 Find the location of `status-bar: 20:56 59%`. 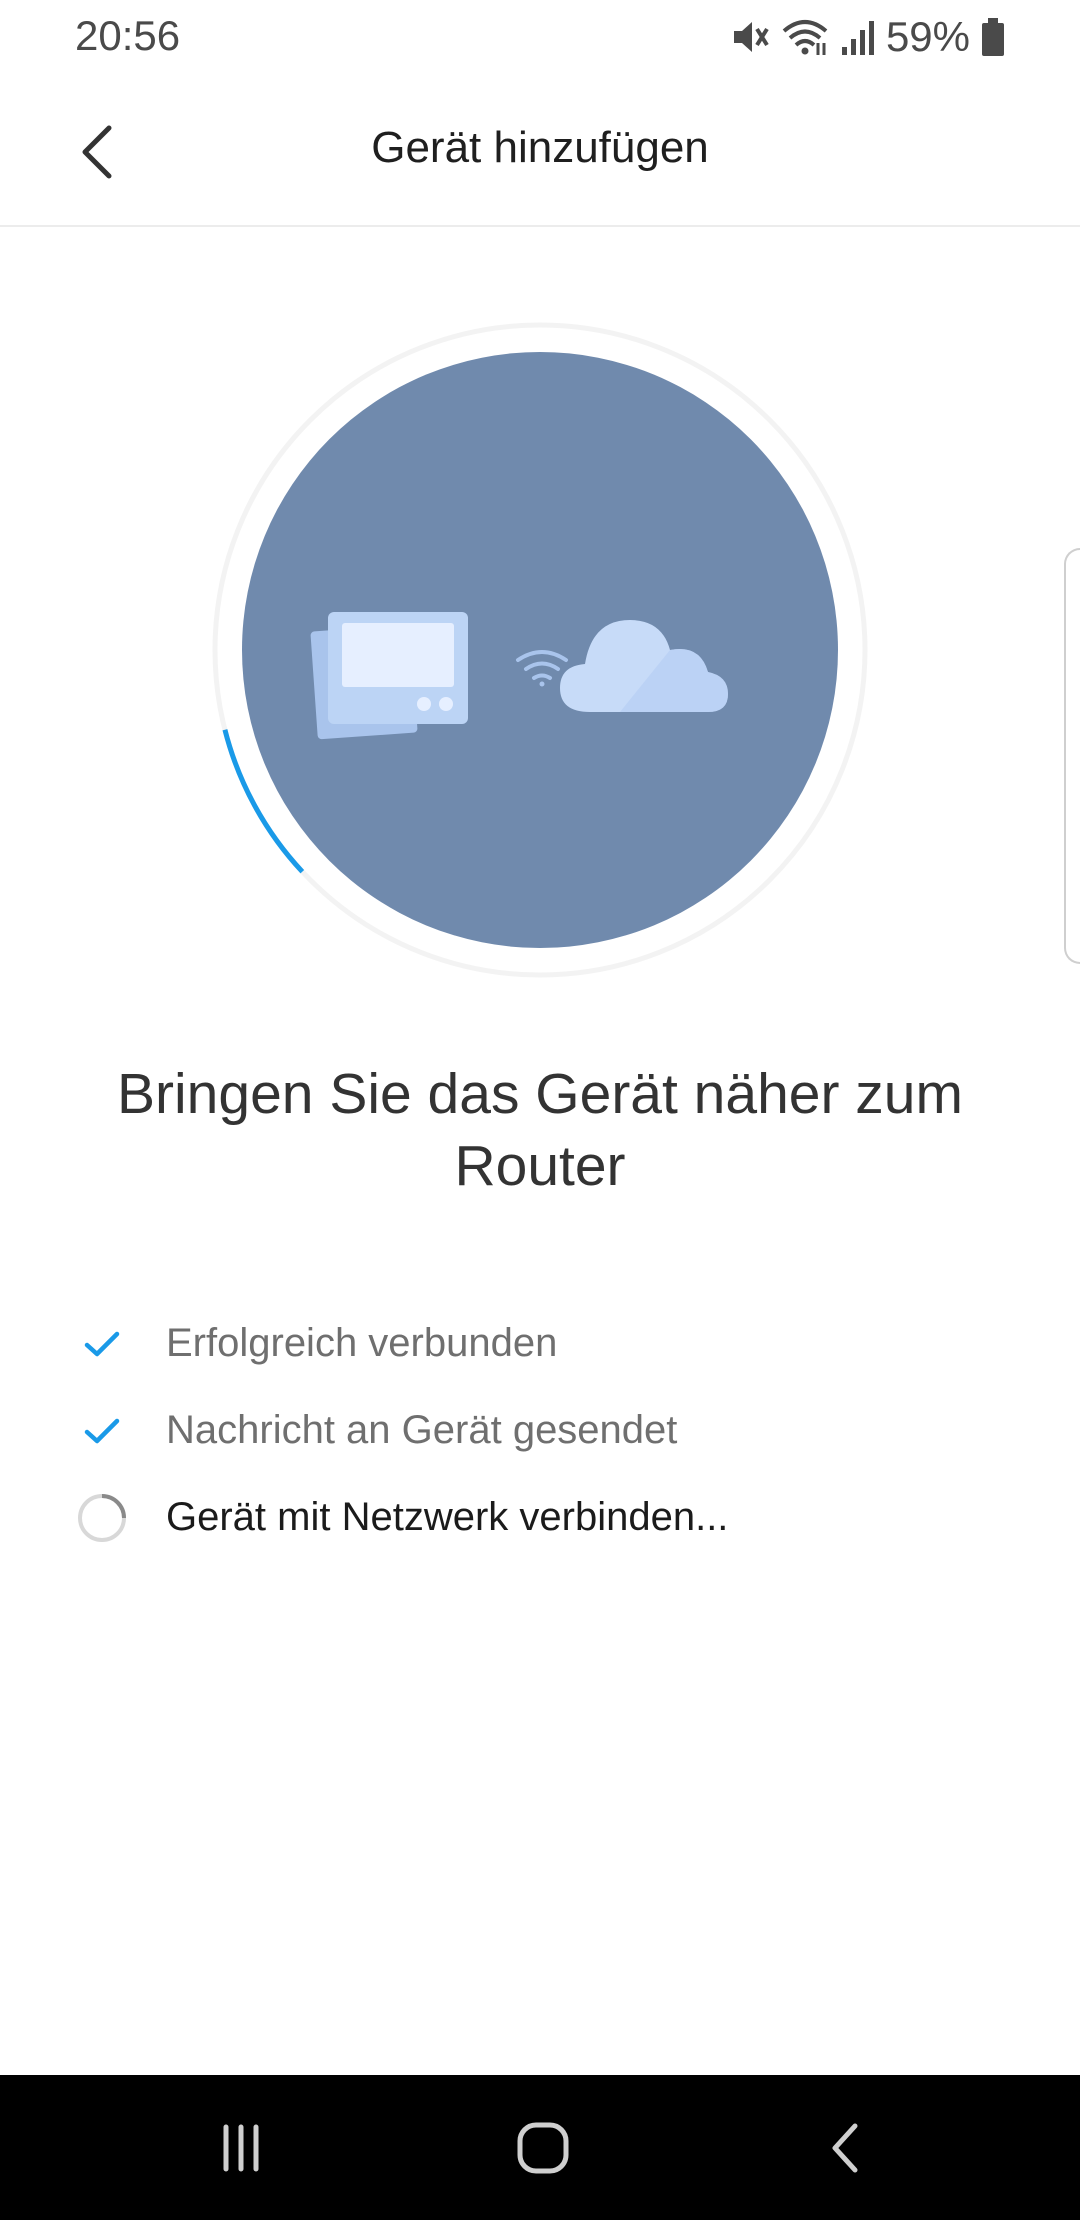

status-bar: 20:56 59% is located at coordinates (540, 37).